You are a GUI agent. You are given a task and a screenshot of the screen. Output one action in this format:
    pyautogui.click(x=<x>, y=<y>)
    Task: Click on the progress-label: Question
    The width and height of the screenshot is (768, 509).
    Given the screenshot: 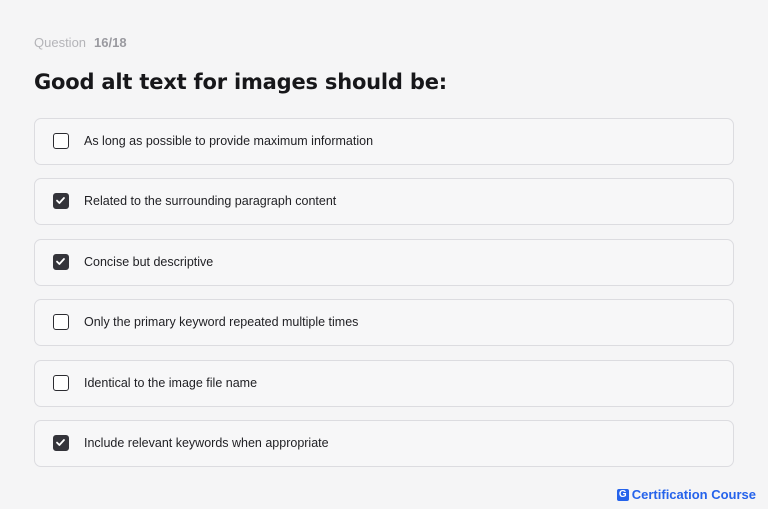 What is the action you would take?
    pyautogui.click(x=60, y=42)
    